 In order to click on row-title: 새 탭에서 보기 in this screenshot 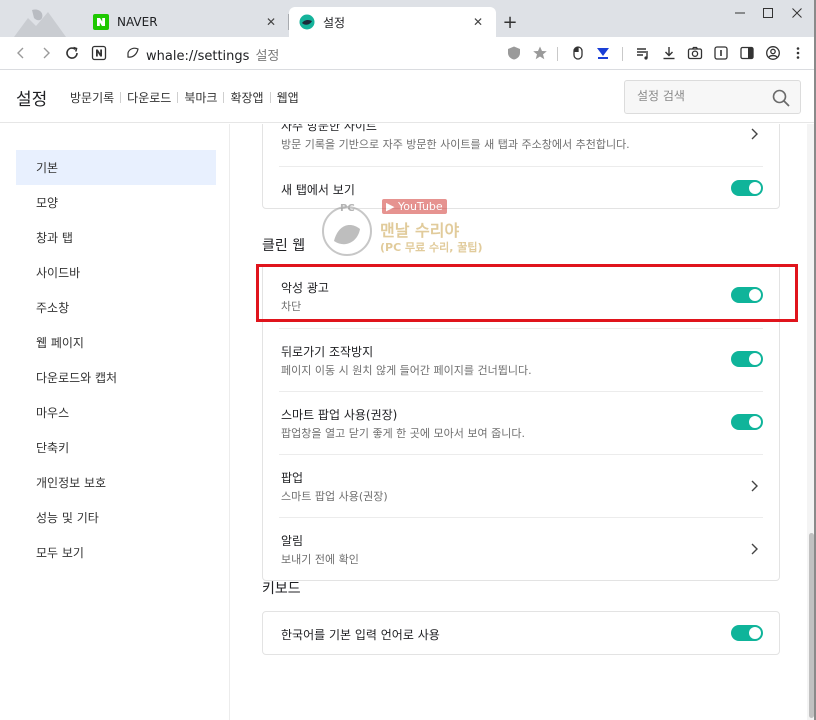, I will do `click(318, 190)`.